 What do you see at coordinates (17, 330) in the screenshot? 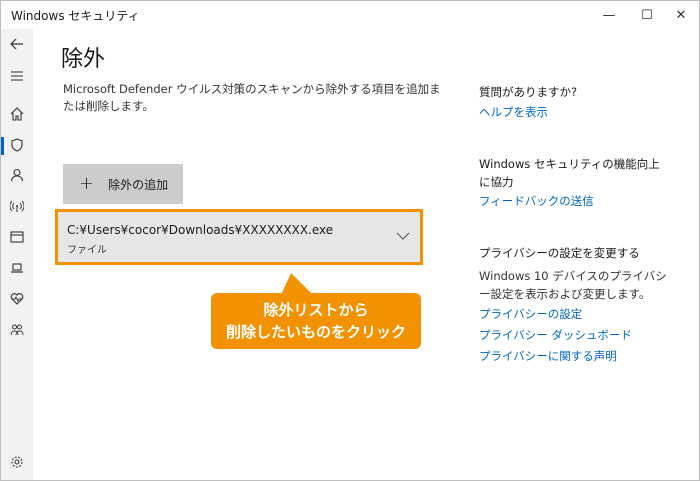
I see `family-icon` at bounding box center [17, 330].